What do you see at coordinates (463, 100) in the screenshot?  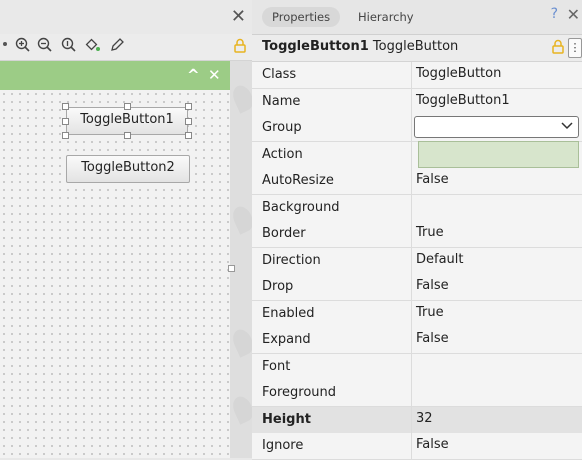 I see `property-value: ToggleButton1` at bounding box center [463, 100].